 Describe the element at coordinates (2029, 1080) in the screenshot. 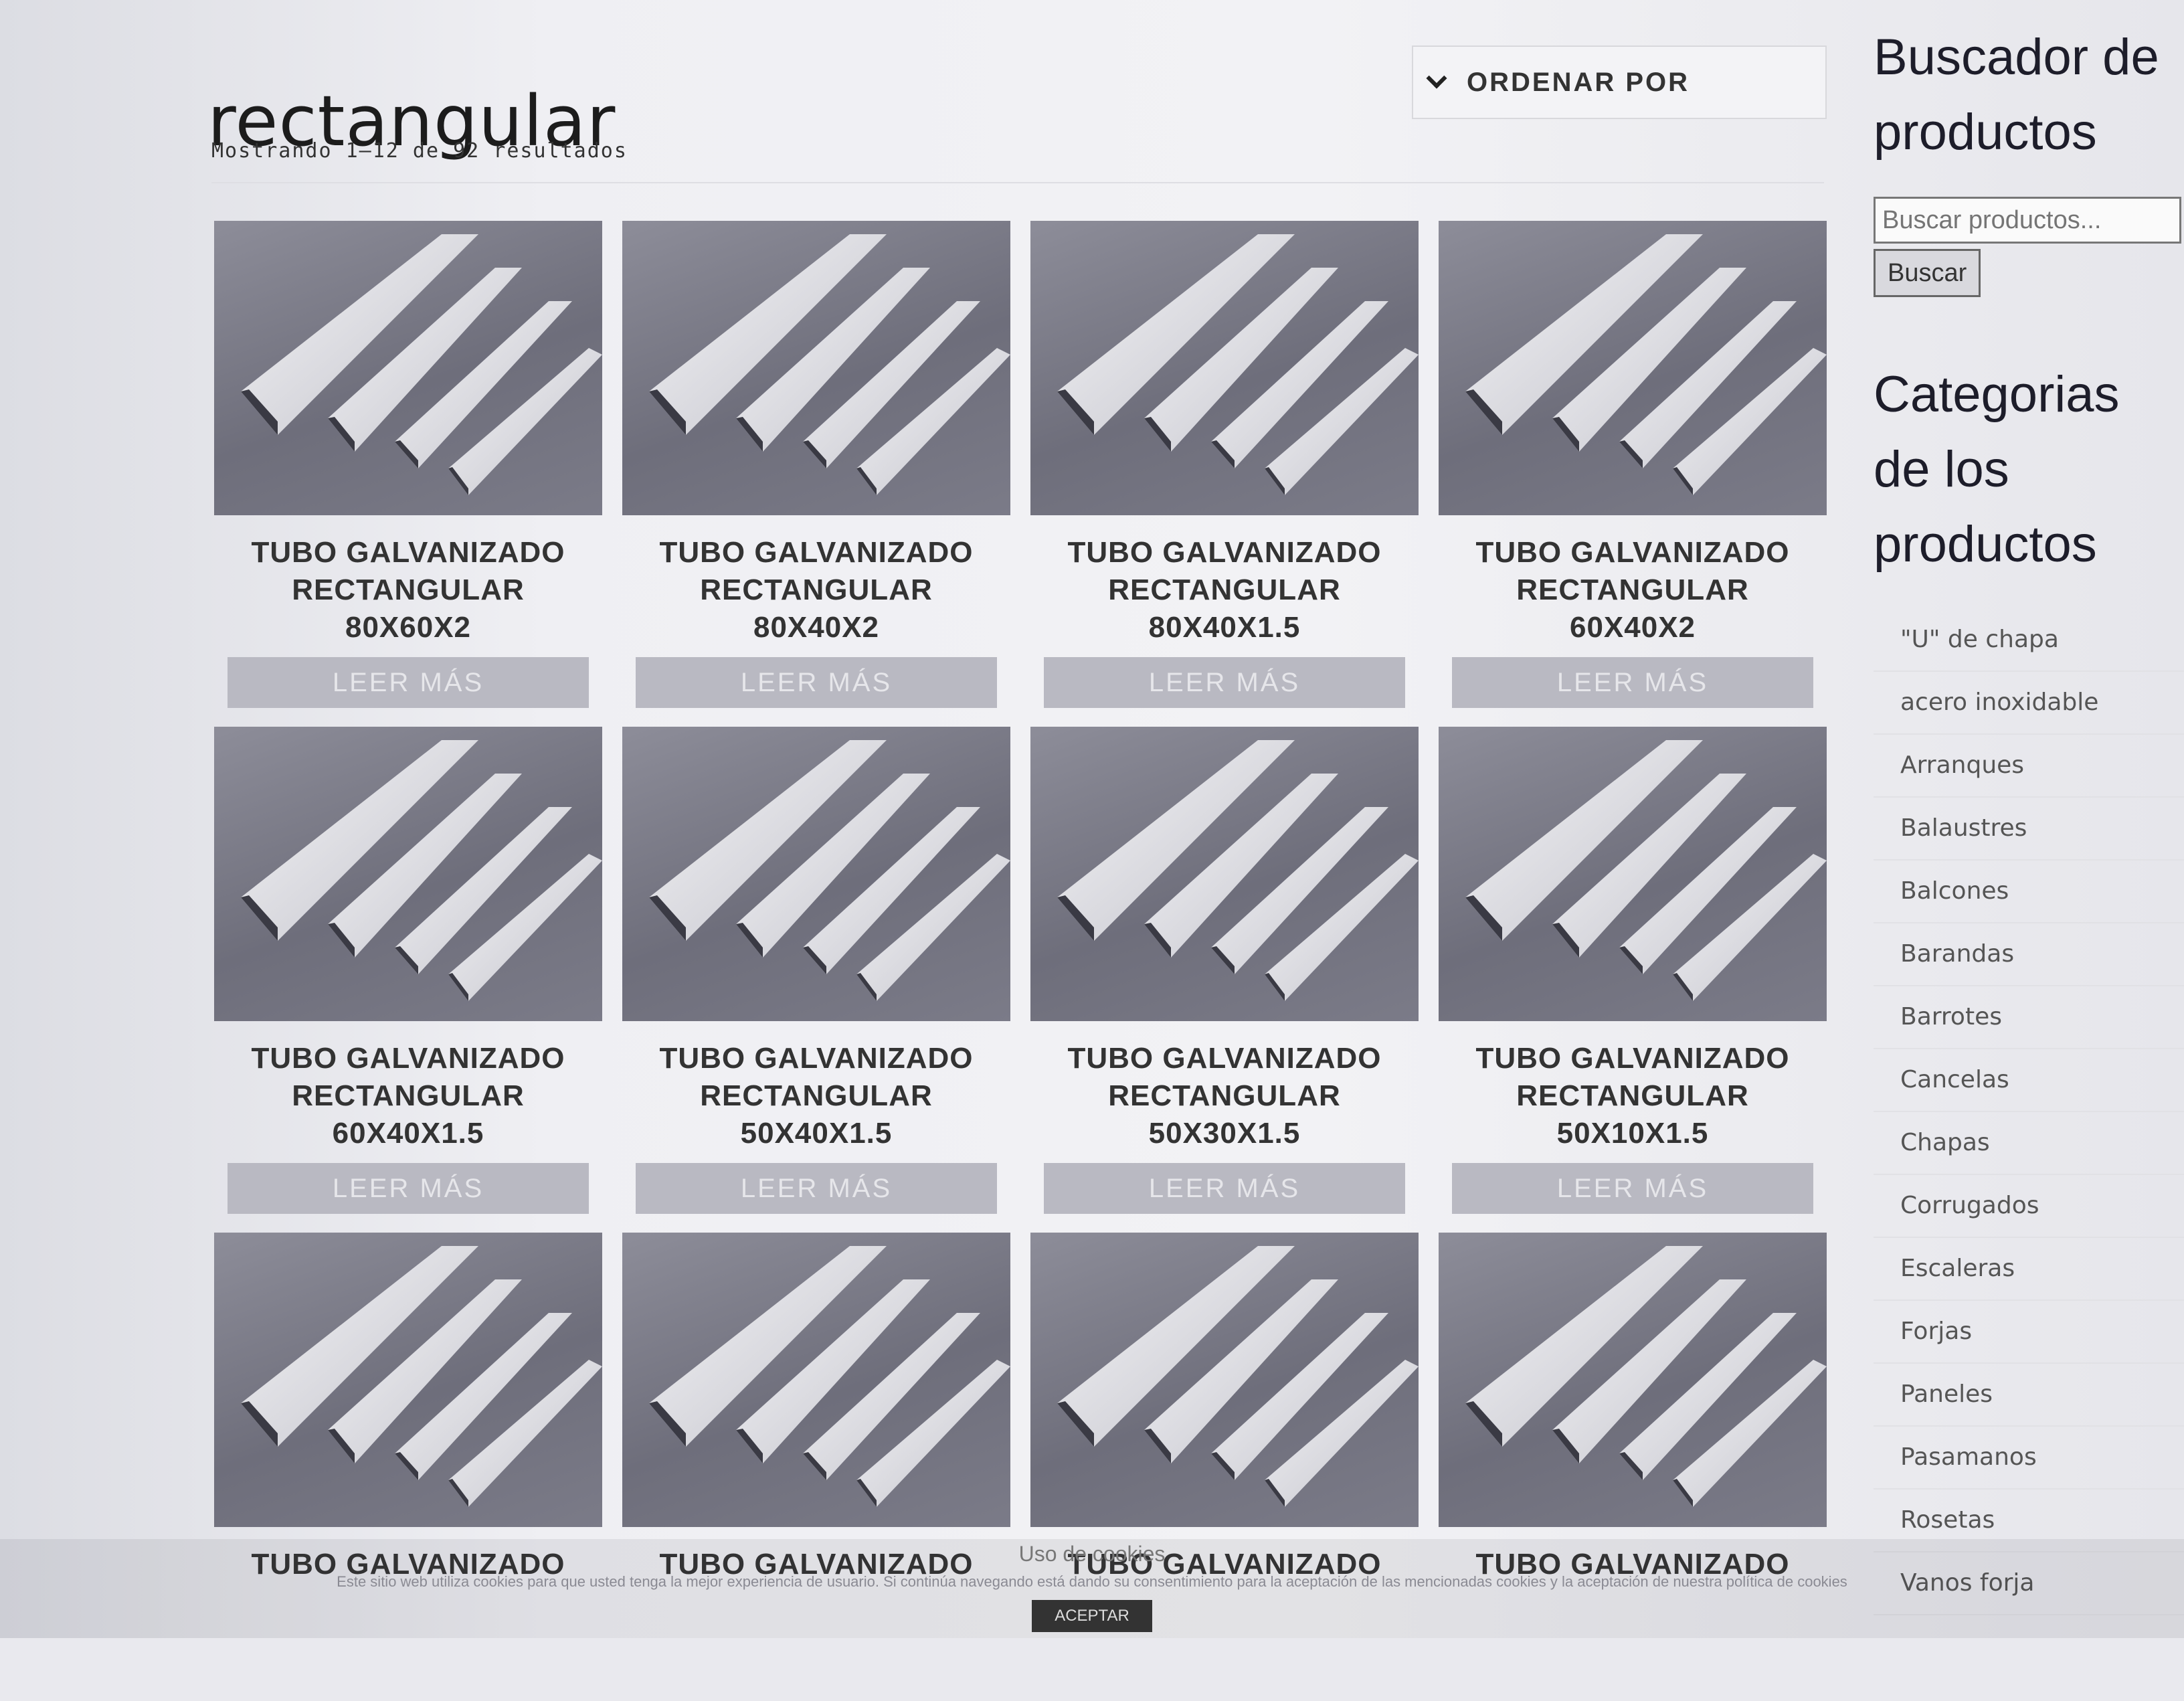

I see `category-item: Cancelas` at that location.